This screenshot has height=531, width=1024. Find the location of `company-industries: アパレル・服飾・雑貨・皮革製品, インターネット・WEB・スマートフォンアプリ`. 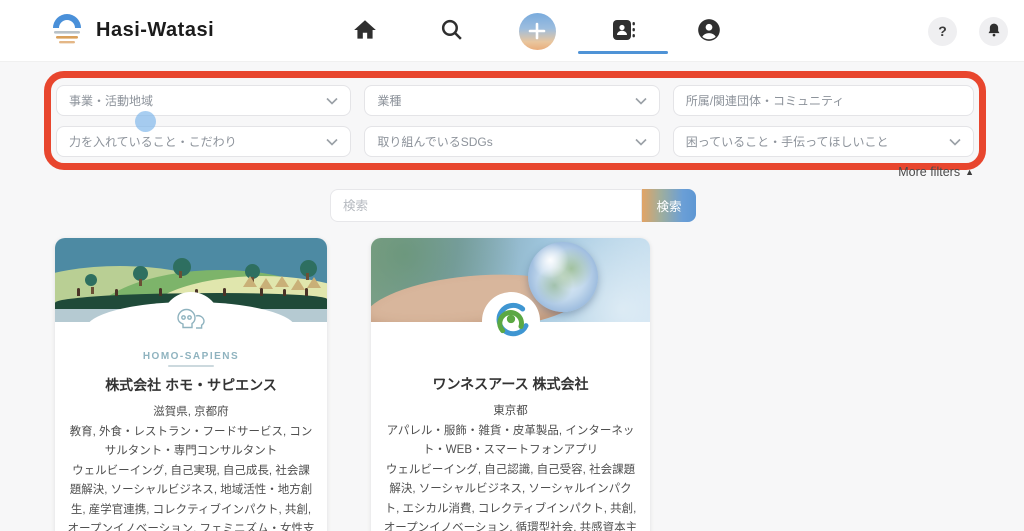

company-industries: アパレル・服飾・雑貨・皮革製品, インターネット・WEB・スマートフォンアプリ is located at coordinates (510, 440).